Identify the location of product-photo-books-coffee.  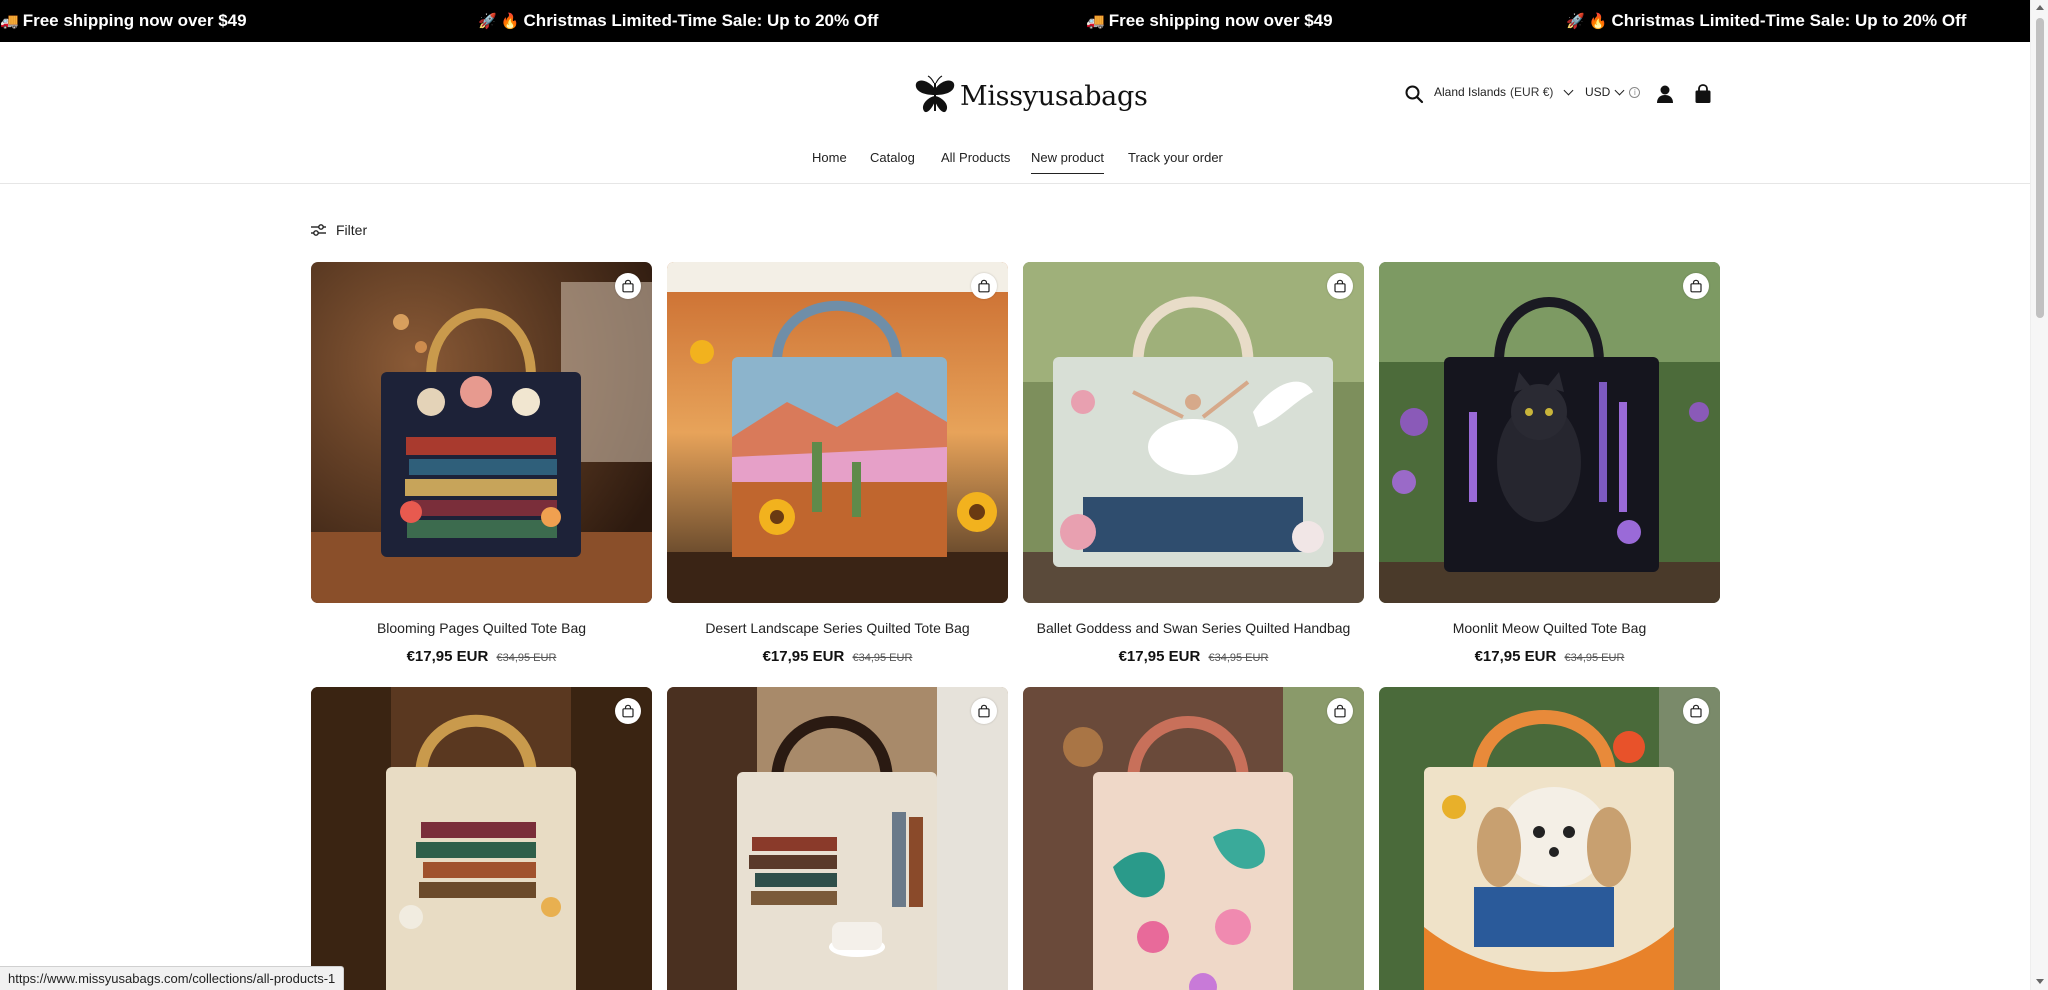
(837, 838).